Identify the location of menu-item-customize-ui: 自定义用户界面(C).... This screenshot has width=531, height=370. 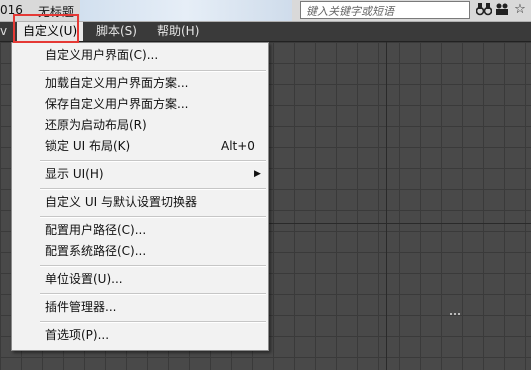
(140, 55).